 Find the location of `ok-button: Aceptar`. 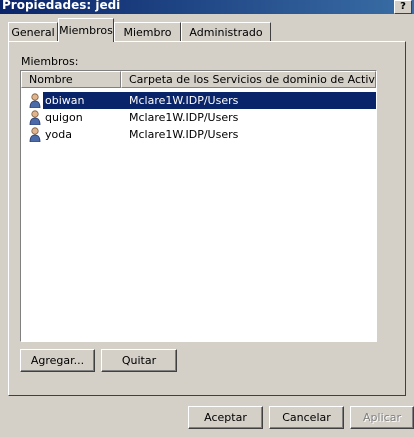

ok-button: Aceptar is located at coordinates (225, 417).